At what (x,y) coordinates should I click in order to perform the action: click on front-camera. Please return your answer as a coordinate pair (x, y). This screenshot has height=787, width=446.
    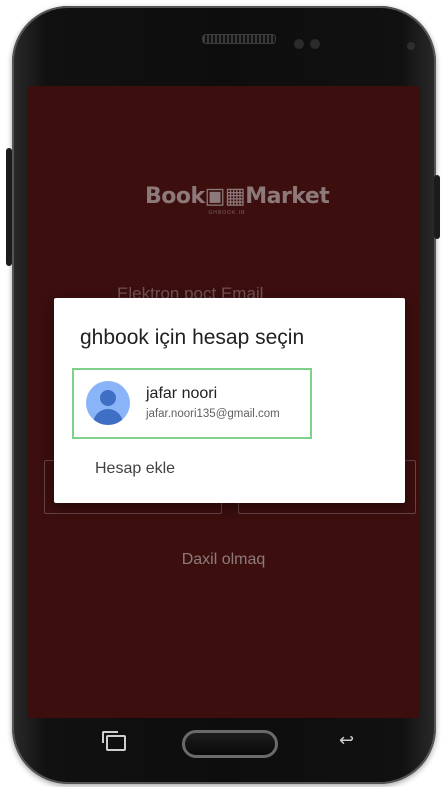
    Looking at the image, I should click on (315, 44).